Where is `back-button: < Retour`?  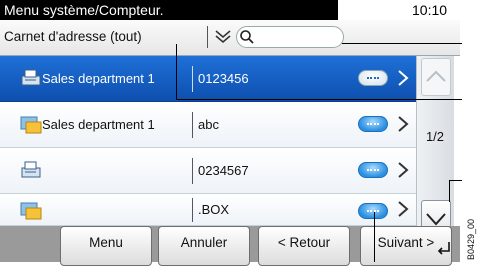 back-button: < Retour is located at coordinates (304, 246).